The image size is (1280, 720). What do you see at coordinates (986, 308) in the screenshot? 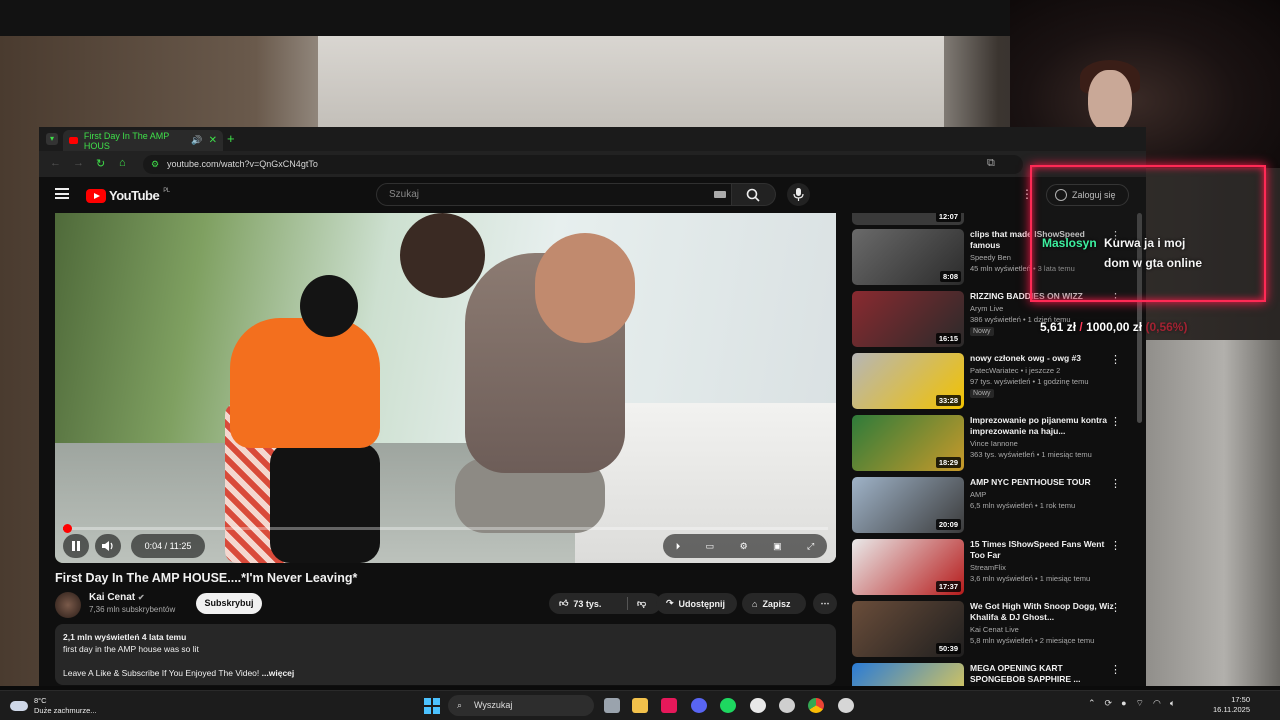
I see `recommendation-channel: Arym Live` at bounding box center [986, 308].